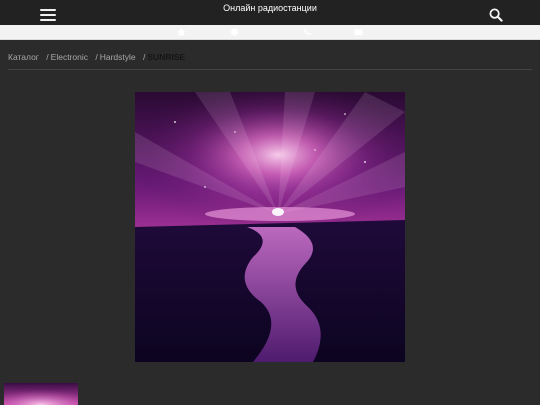 Image resolution: width=540 pixels, height=405 pixels. What do you see at coordinates (270, 32) in the screenshot?
I see `contact-icon-bar` at bounding box center [270, 32].